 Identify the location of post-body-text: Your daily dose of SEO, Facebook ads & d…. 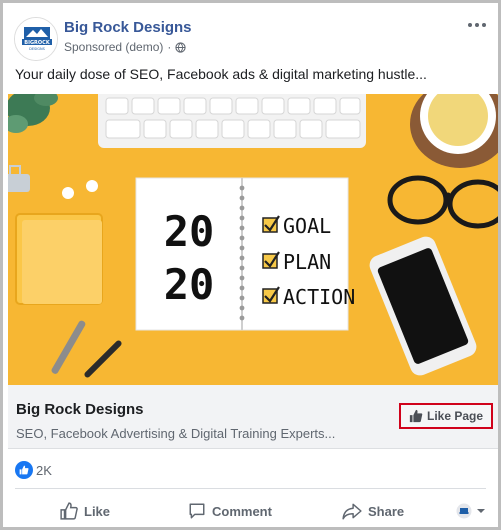
(221, 74).